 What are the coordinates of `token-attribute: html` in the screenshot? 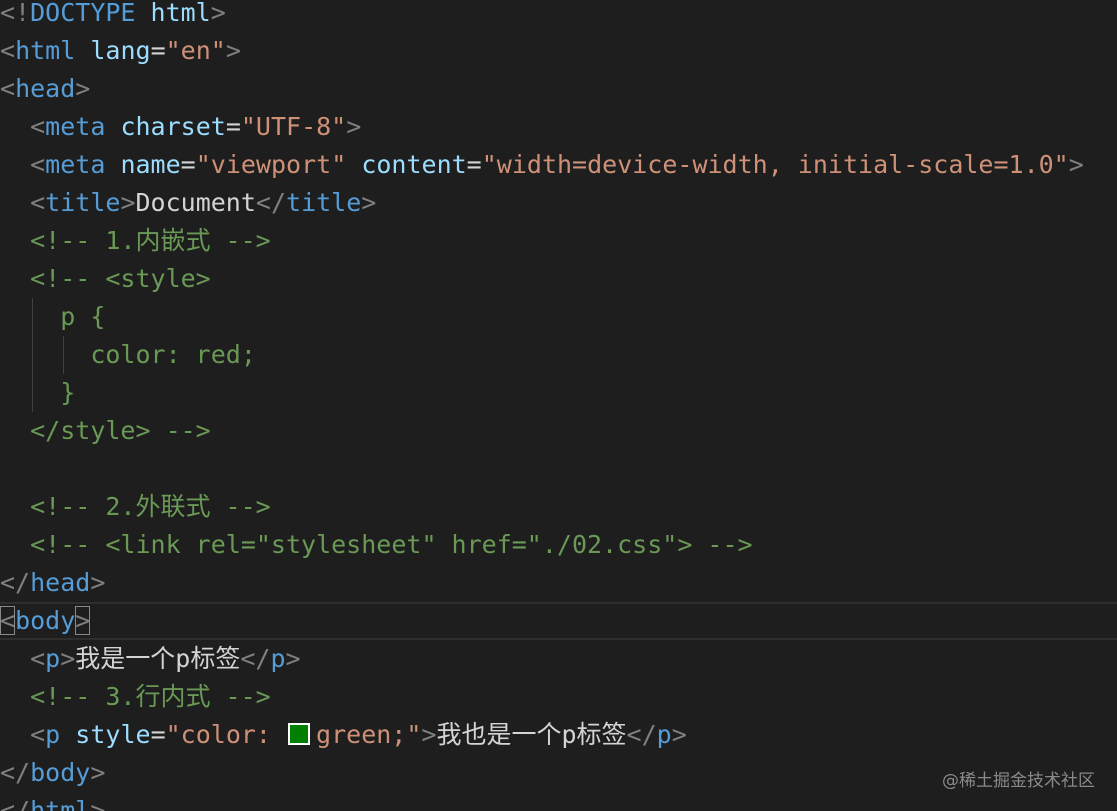 It's located at (180, 13).